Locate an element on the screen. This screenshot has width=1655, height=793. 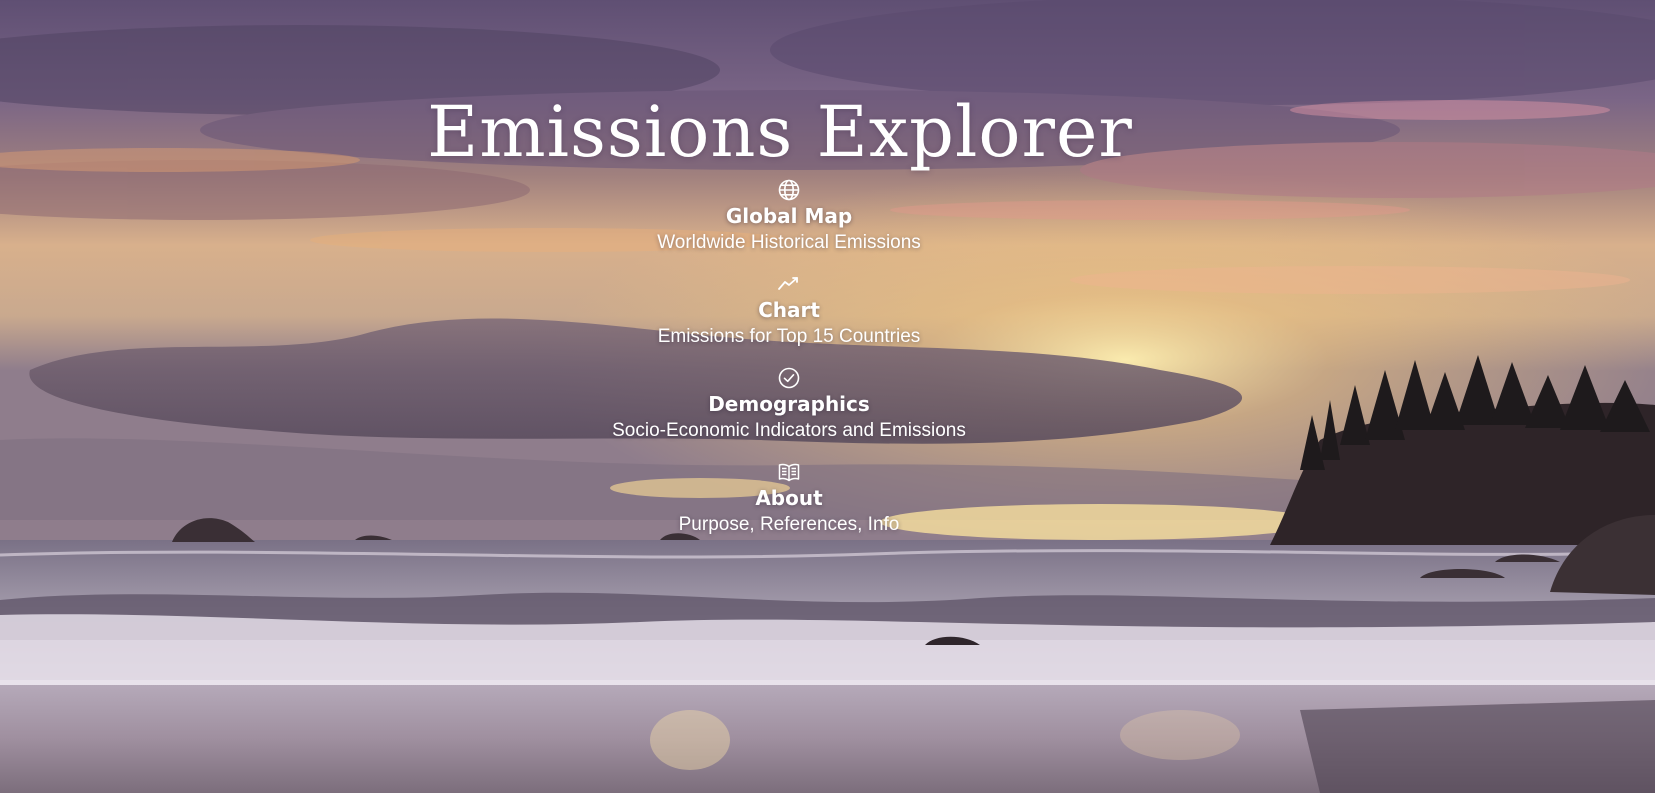
line-chart-icon is located at coordinates (789, 284).